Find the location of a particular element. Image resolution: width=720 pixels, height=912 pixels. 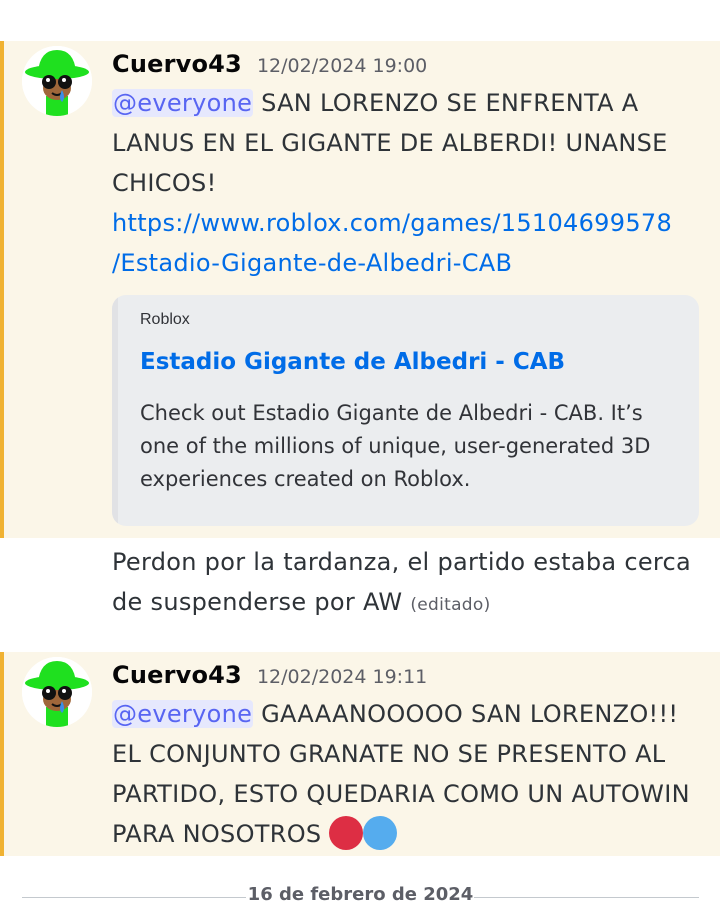

link-line-1: https://www.roblox.com/games/15104699578 is located at coordinates (392, 223).